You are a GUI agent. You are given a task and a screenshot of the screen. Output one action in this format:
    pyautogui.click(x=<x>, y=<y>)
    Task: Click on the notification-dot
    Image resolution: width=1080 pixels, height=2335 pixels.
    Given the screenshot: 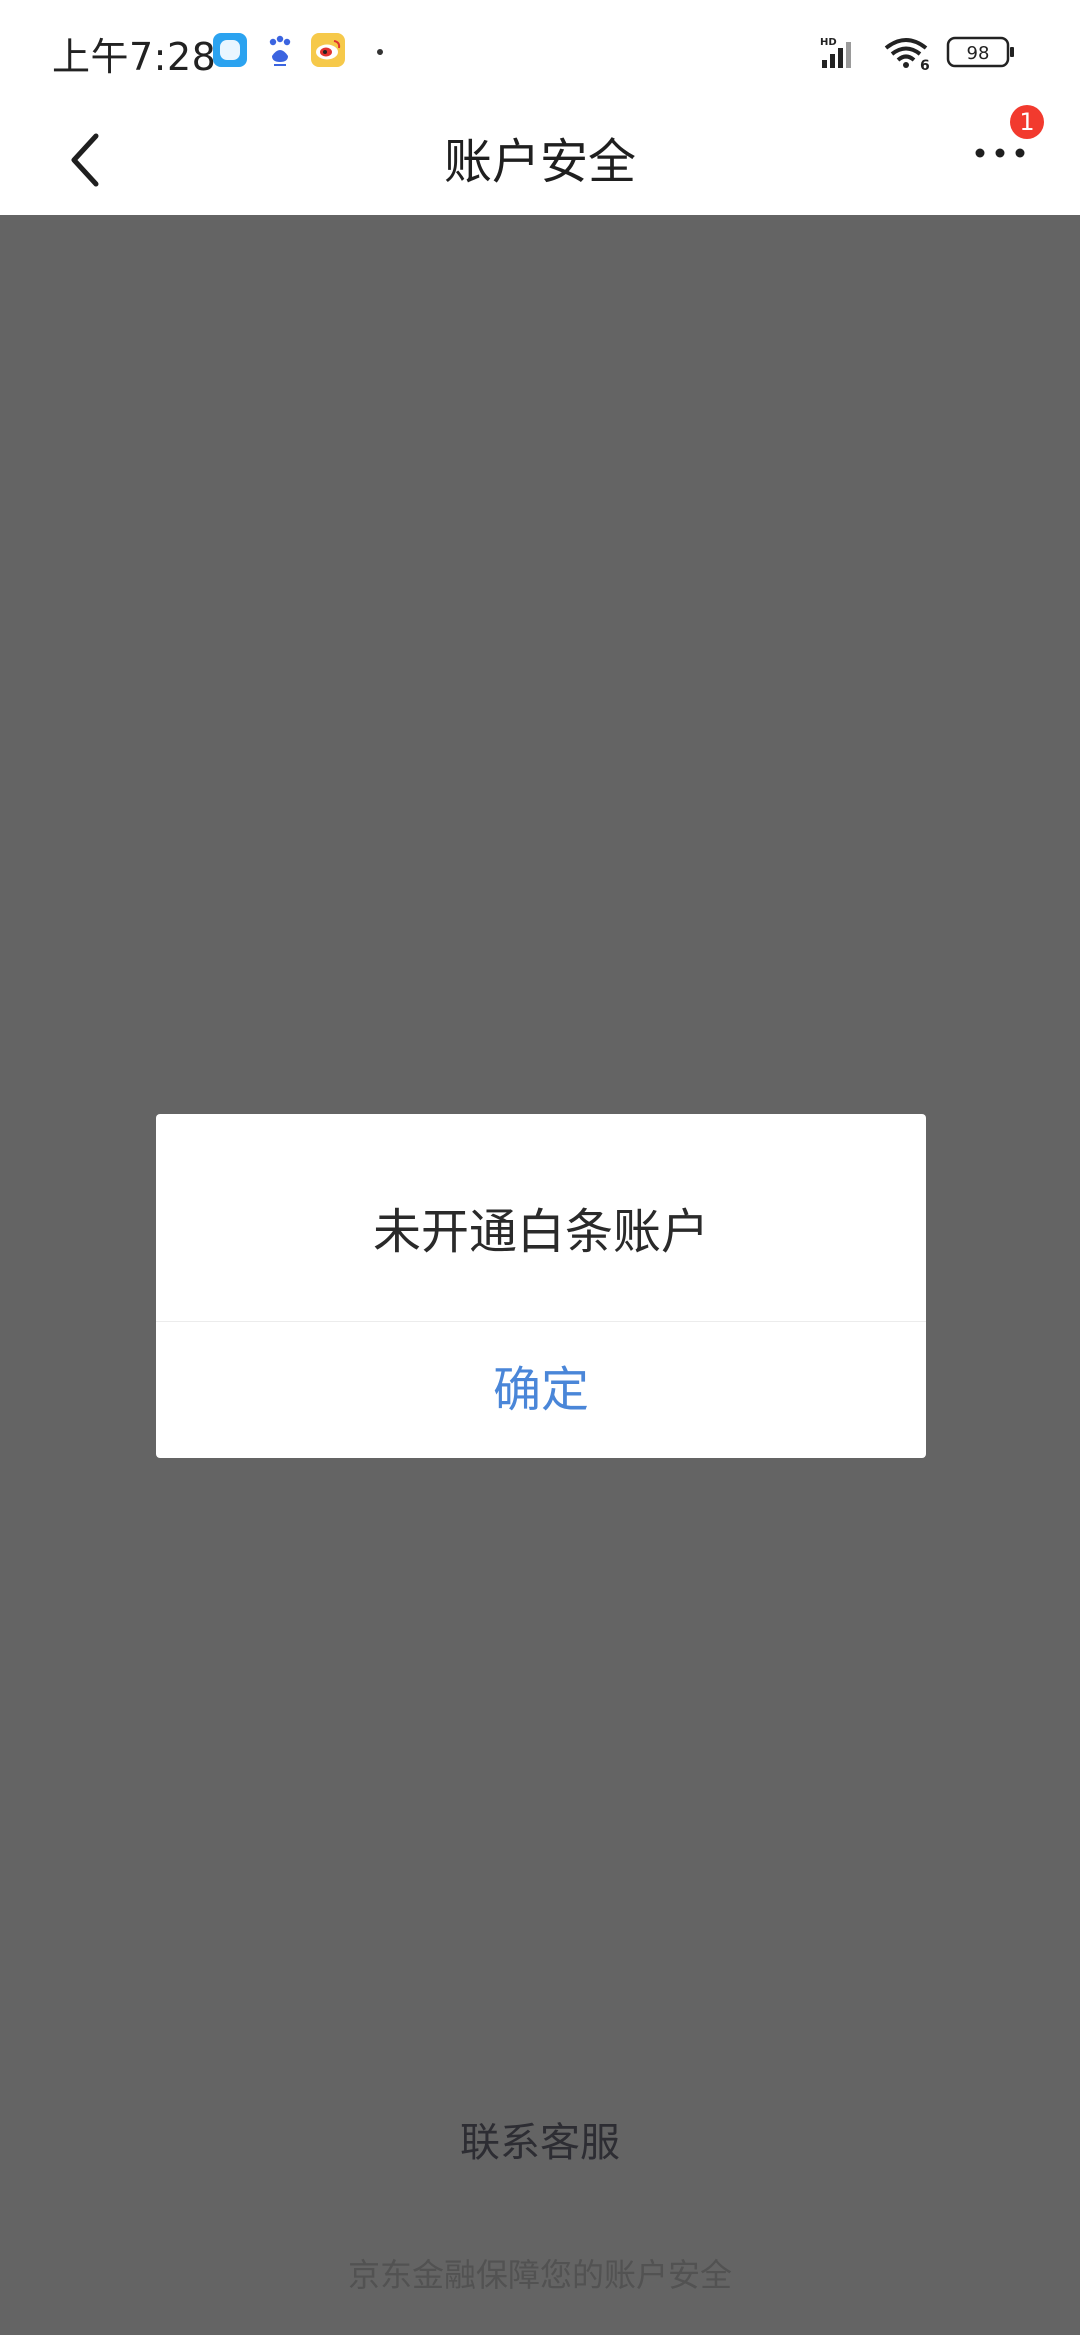 What is the action you would take?
    pyautogui.click(x=380, y=52)
    